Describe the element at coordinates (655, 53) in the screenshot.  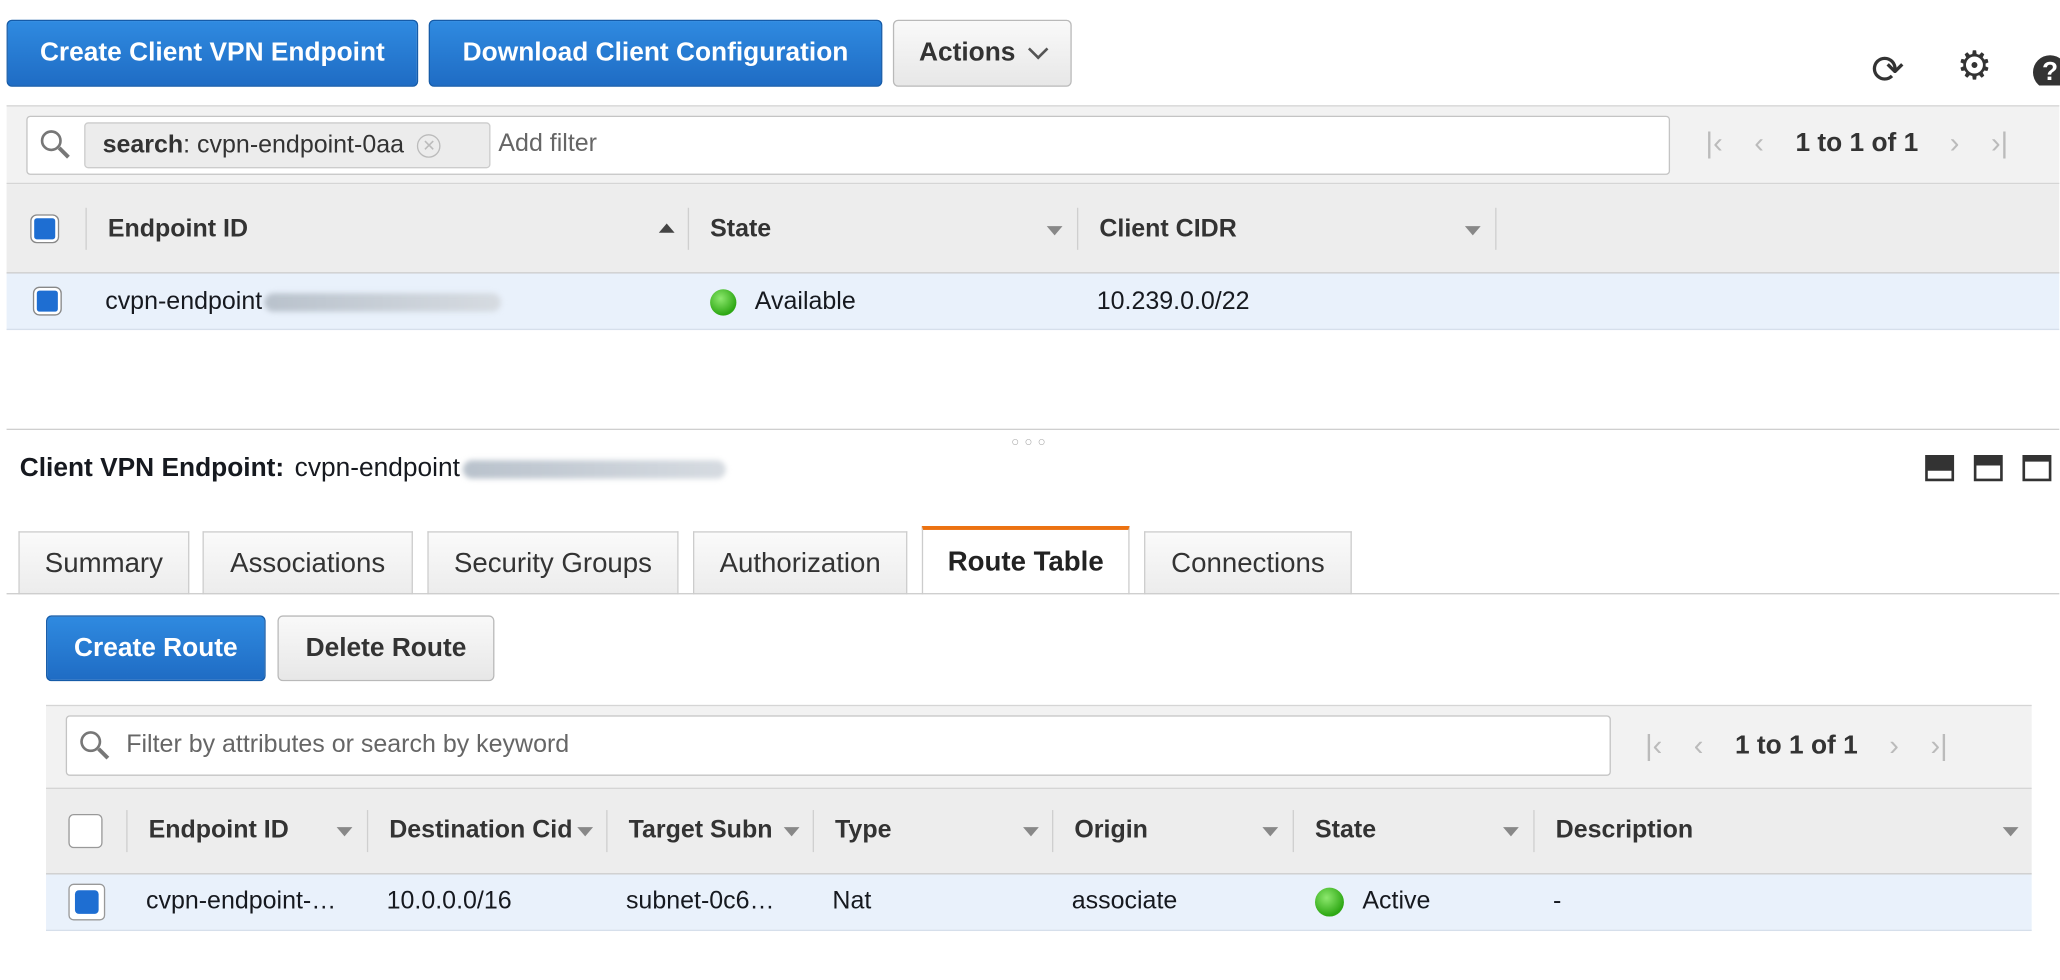
I see `download-client-configuration-button: Download Client Configuration` at that location.